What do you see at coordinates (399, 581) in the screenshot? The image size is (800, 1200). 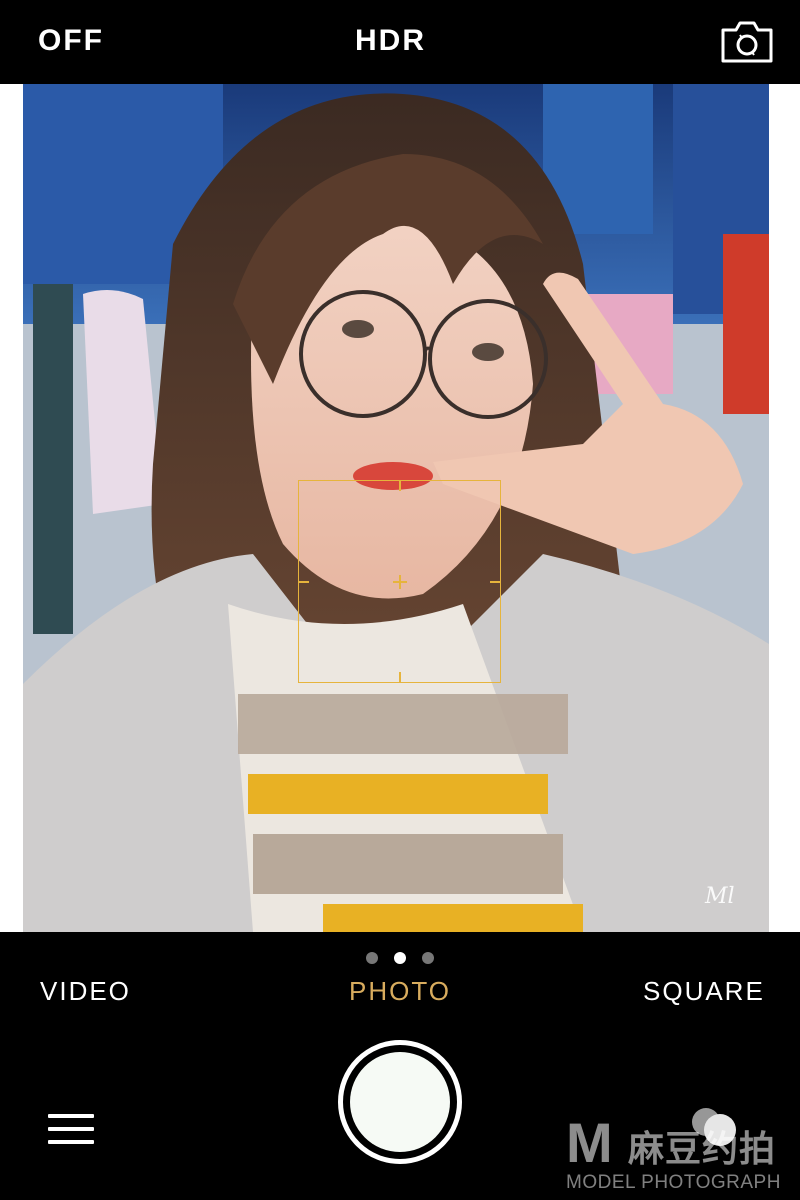 I see `focus-frame` at bounding box center [399, 581].